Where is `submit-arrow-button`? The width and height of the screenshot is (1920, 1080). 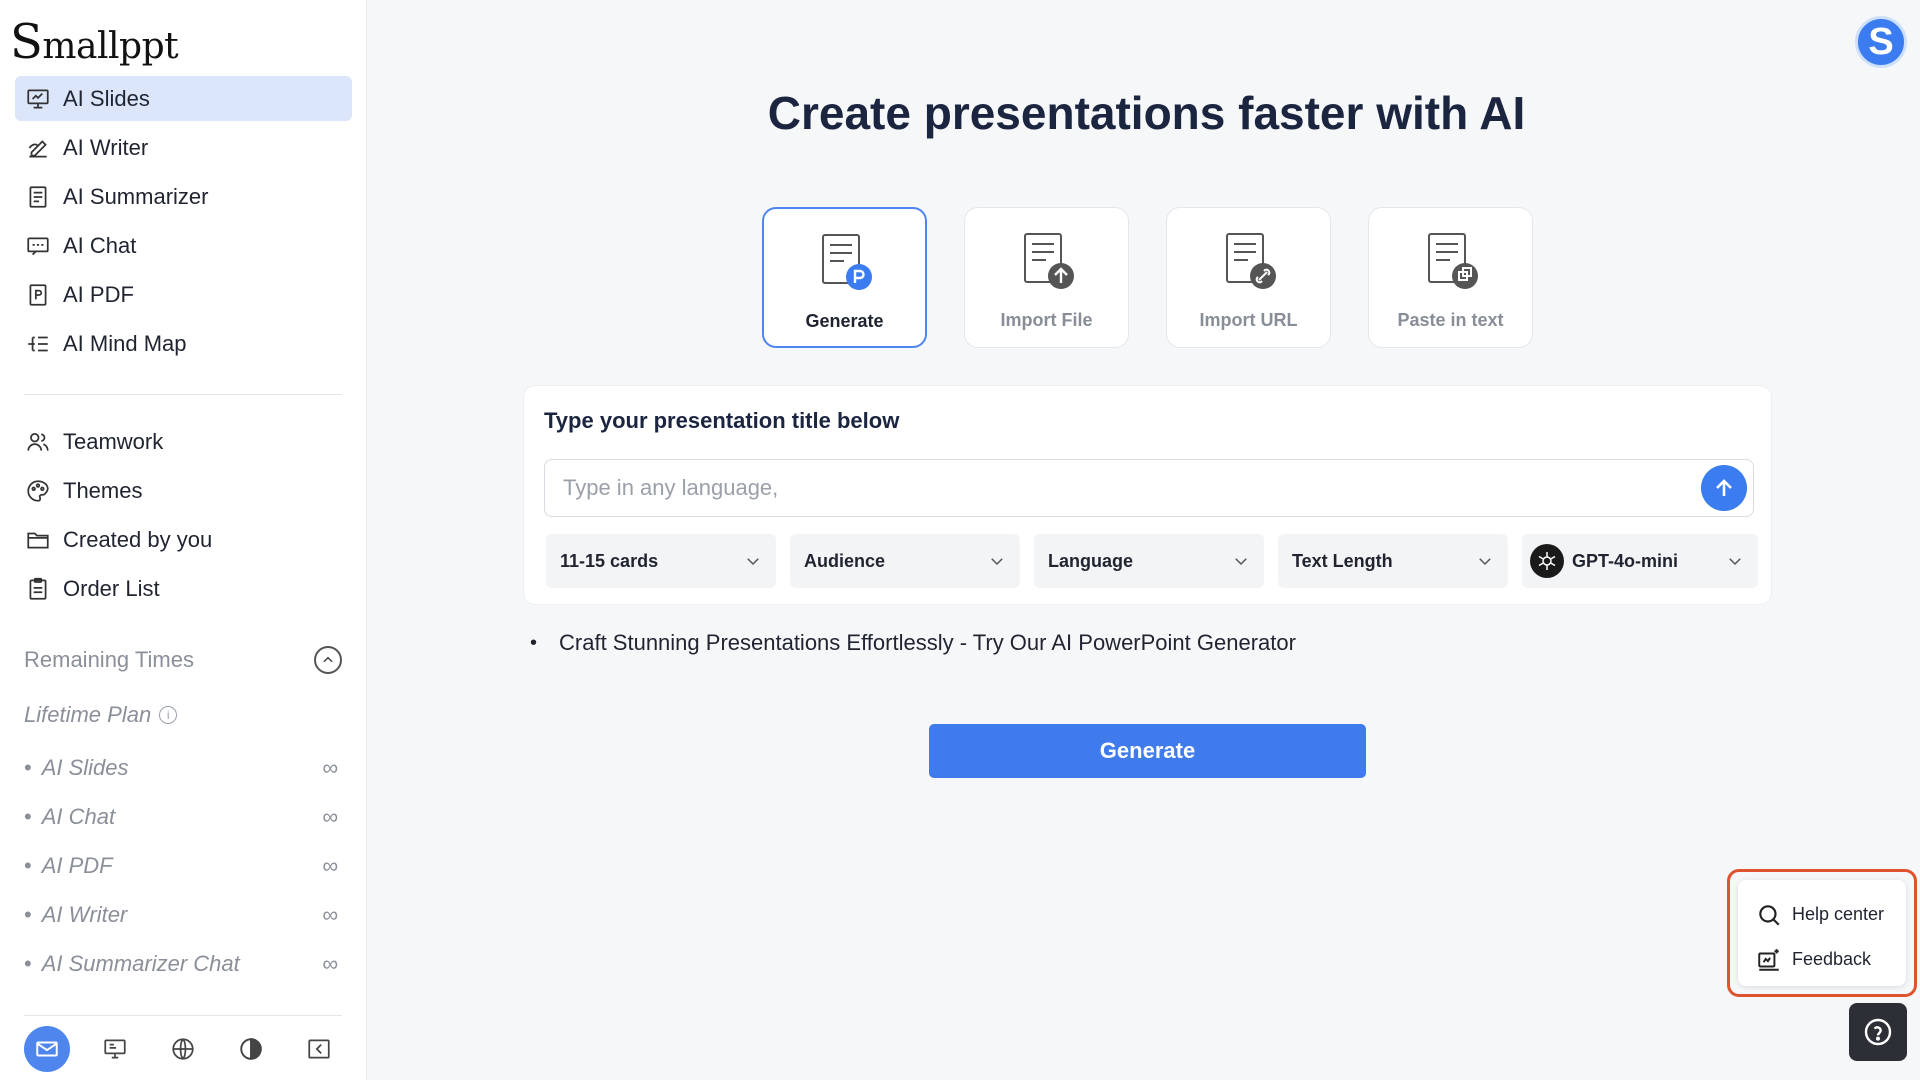
submit-arrow-button is located at coordinates (1724, 488).